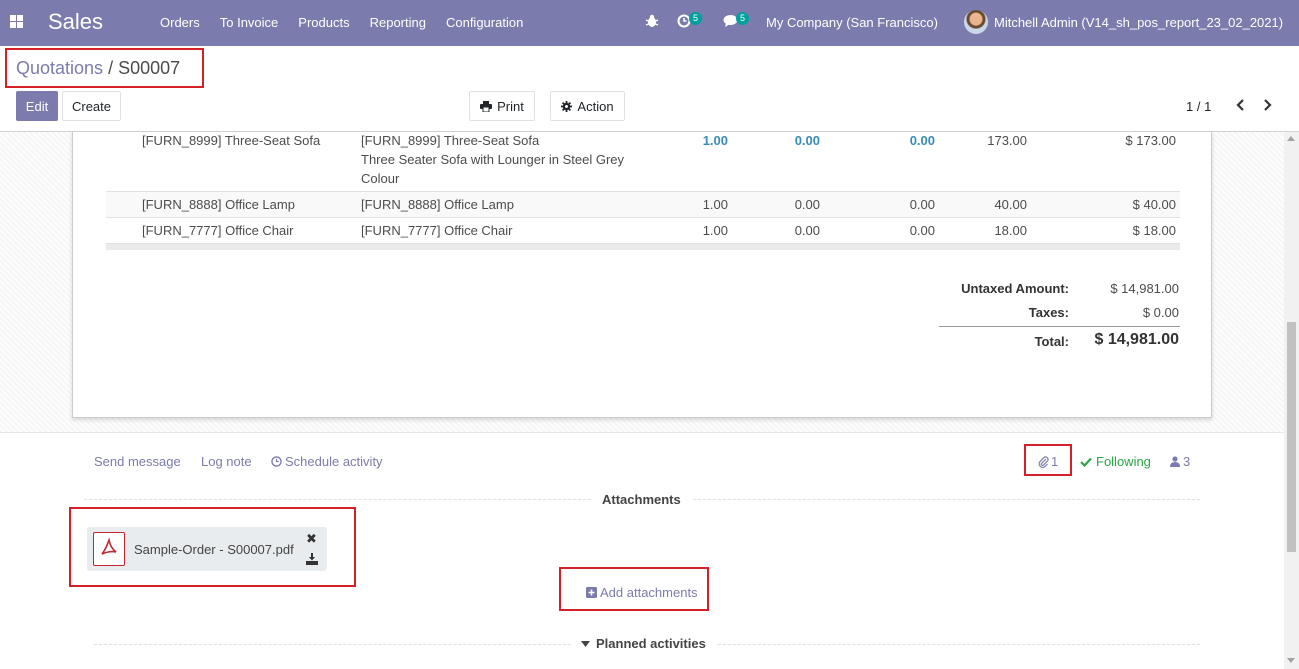  I want to click on line-subtotal: $ 173.00, so click(1150, 140).